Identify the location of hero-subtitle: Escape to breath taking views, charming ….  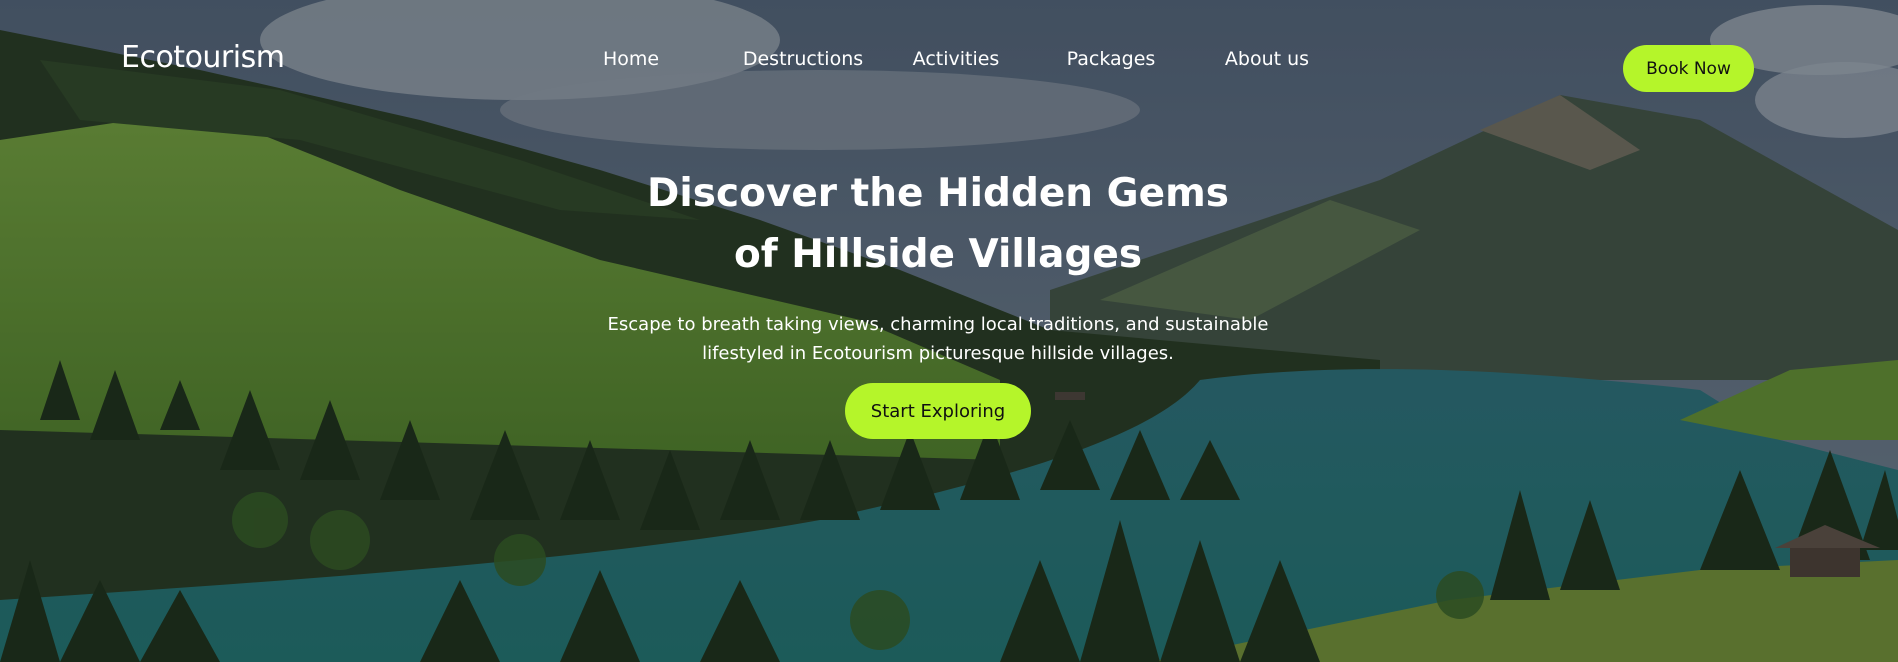
(938, 339).